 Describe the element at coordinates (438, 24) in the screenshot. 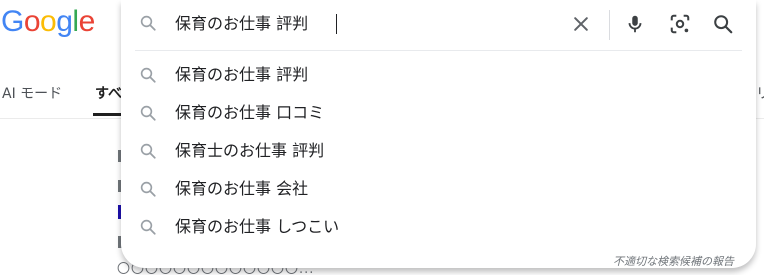

I see `search-bar: 保育のお仕事 評判` at that location.